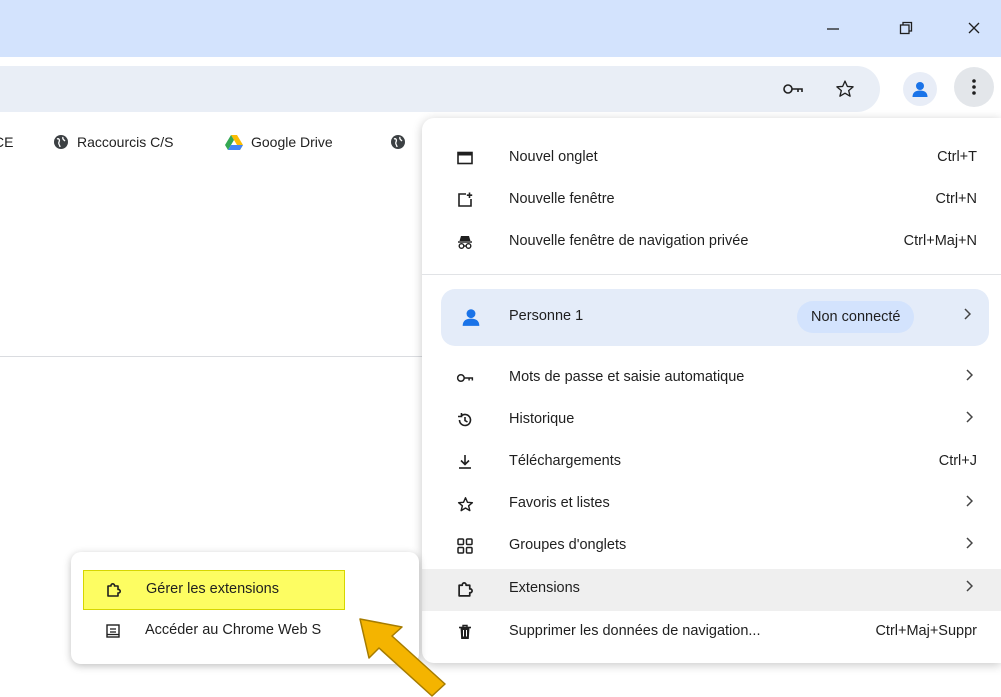 This screenshot has width=1001, height=697. I want to click on submenu-item-manage-extensions: Gérer les extensions, so click(214, 590).